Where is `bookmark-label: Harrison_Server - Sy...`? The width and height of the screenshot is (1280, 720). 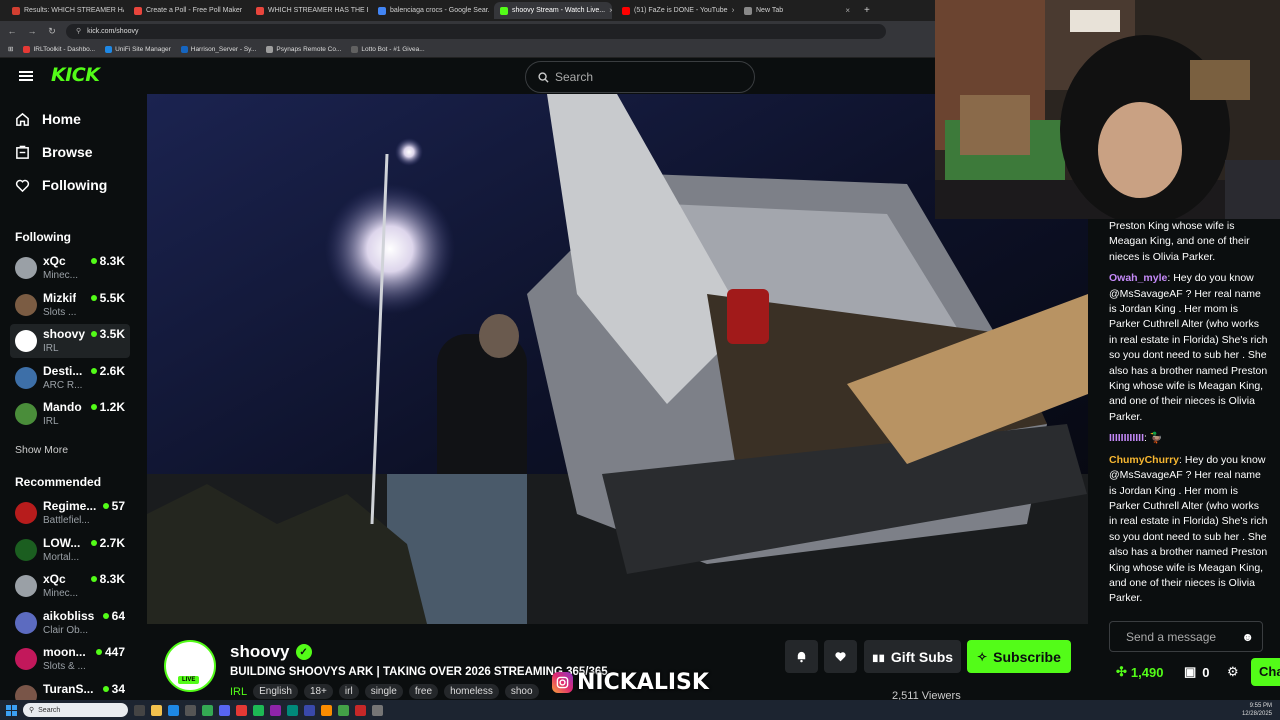 bookmark-label: Harrison_Server - Sy... is located at coordinates (223, 49).